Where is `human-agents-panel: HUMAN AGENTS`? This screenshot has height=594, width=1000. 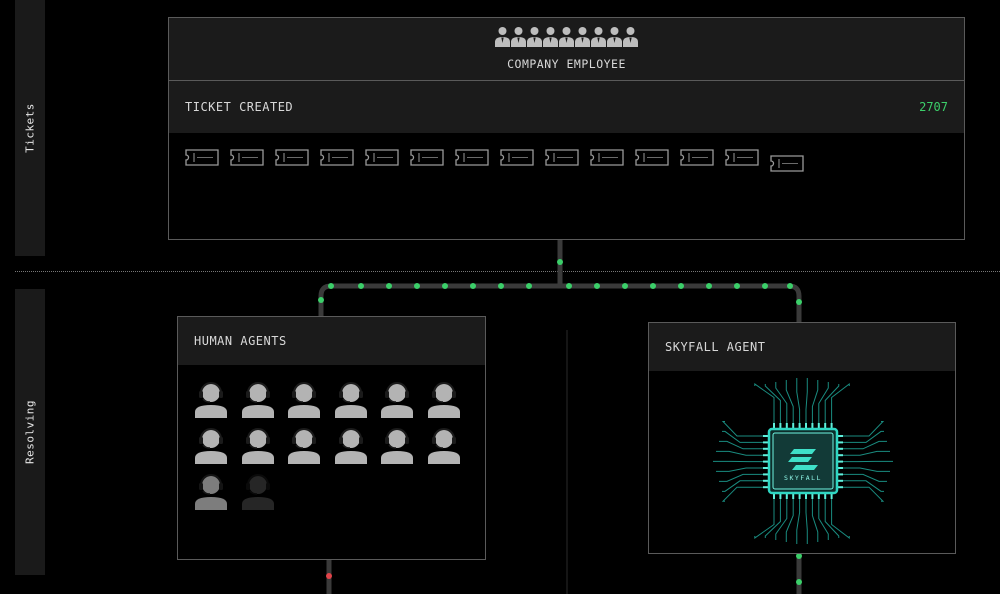
human-agents-panel: HUMAN AGENTS is located at coordinates (331, 438).